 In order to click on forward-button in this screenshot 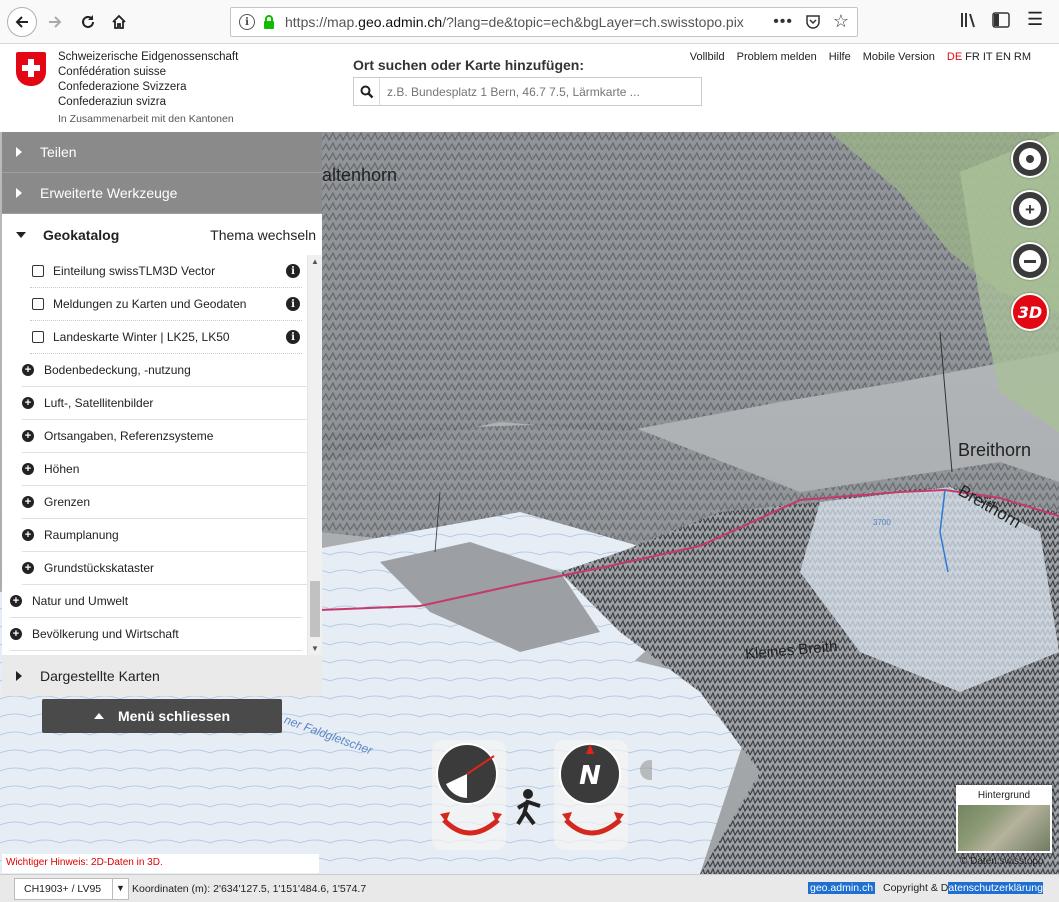, I will do `click(55, 22)`.